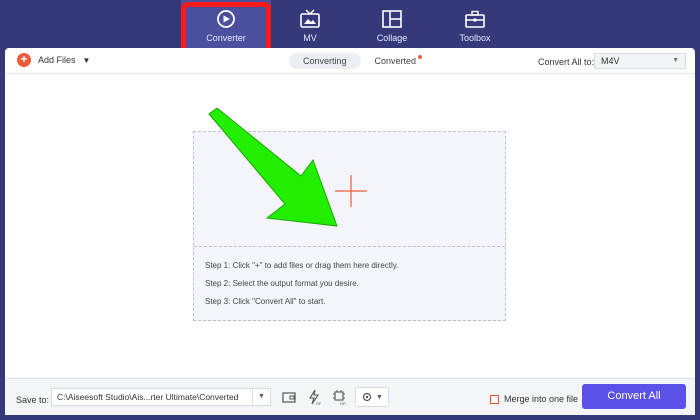  I want to click on hardware-acceleration-button: OFF, so click(314, 397).